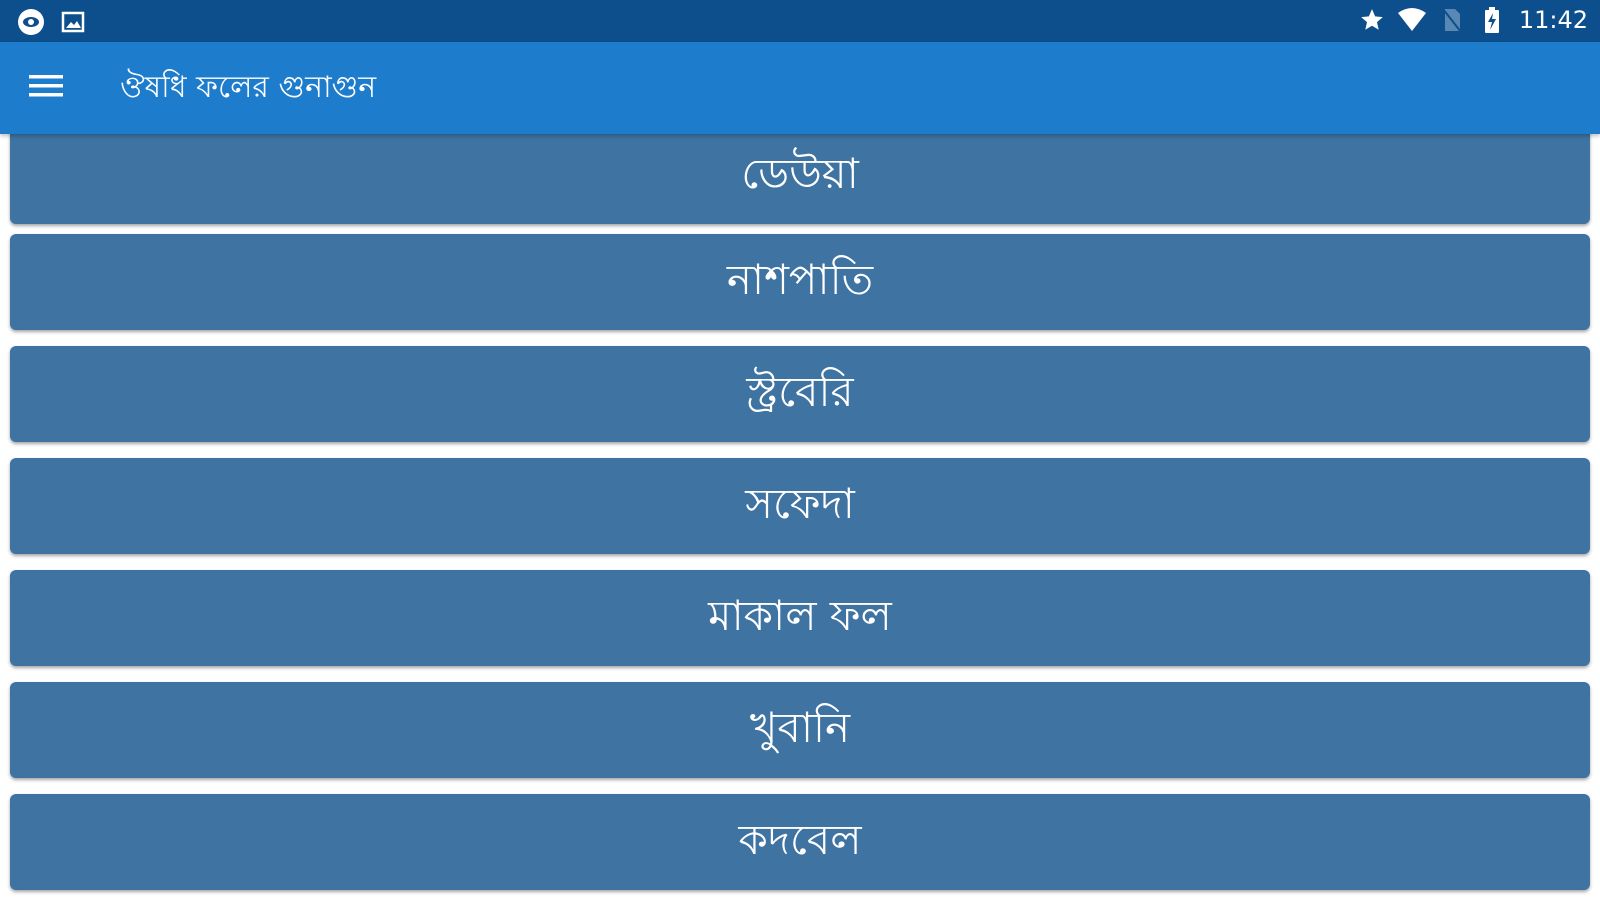  I want to click on battery-charging-icon, so click(1492, 20).